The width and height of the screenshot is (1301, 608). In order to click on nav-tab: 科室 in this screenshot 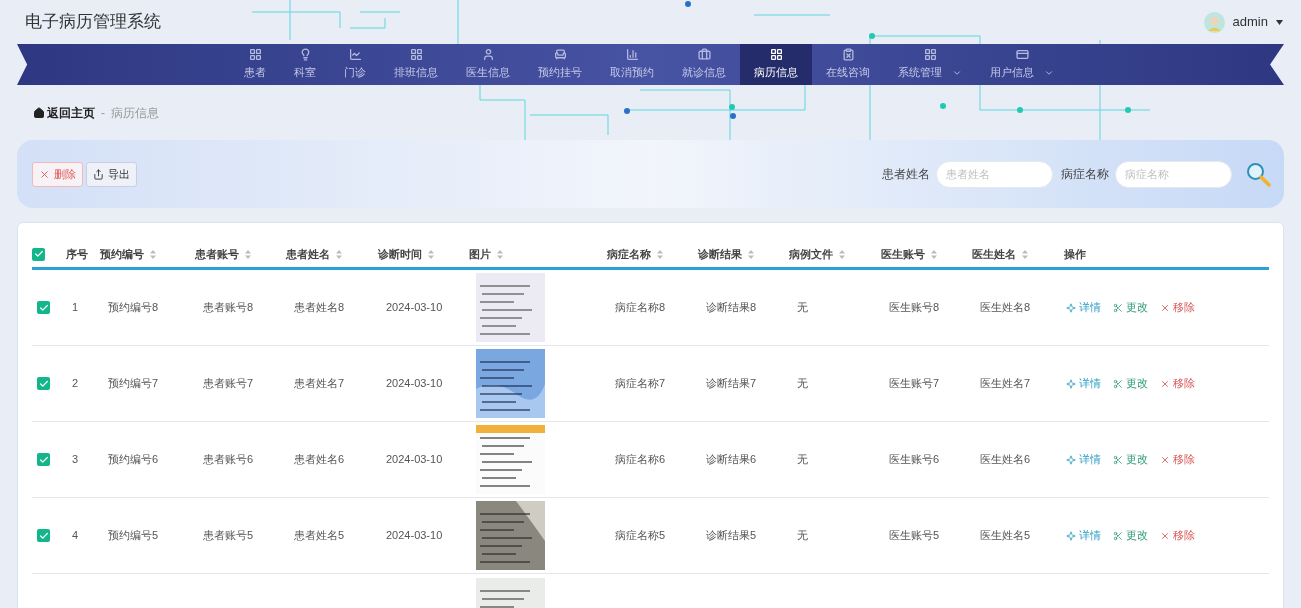, I will do `click(305, 64)`.